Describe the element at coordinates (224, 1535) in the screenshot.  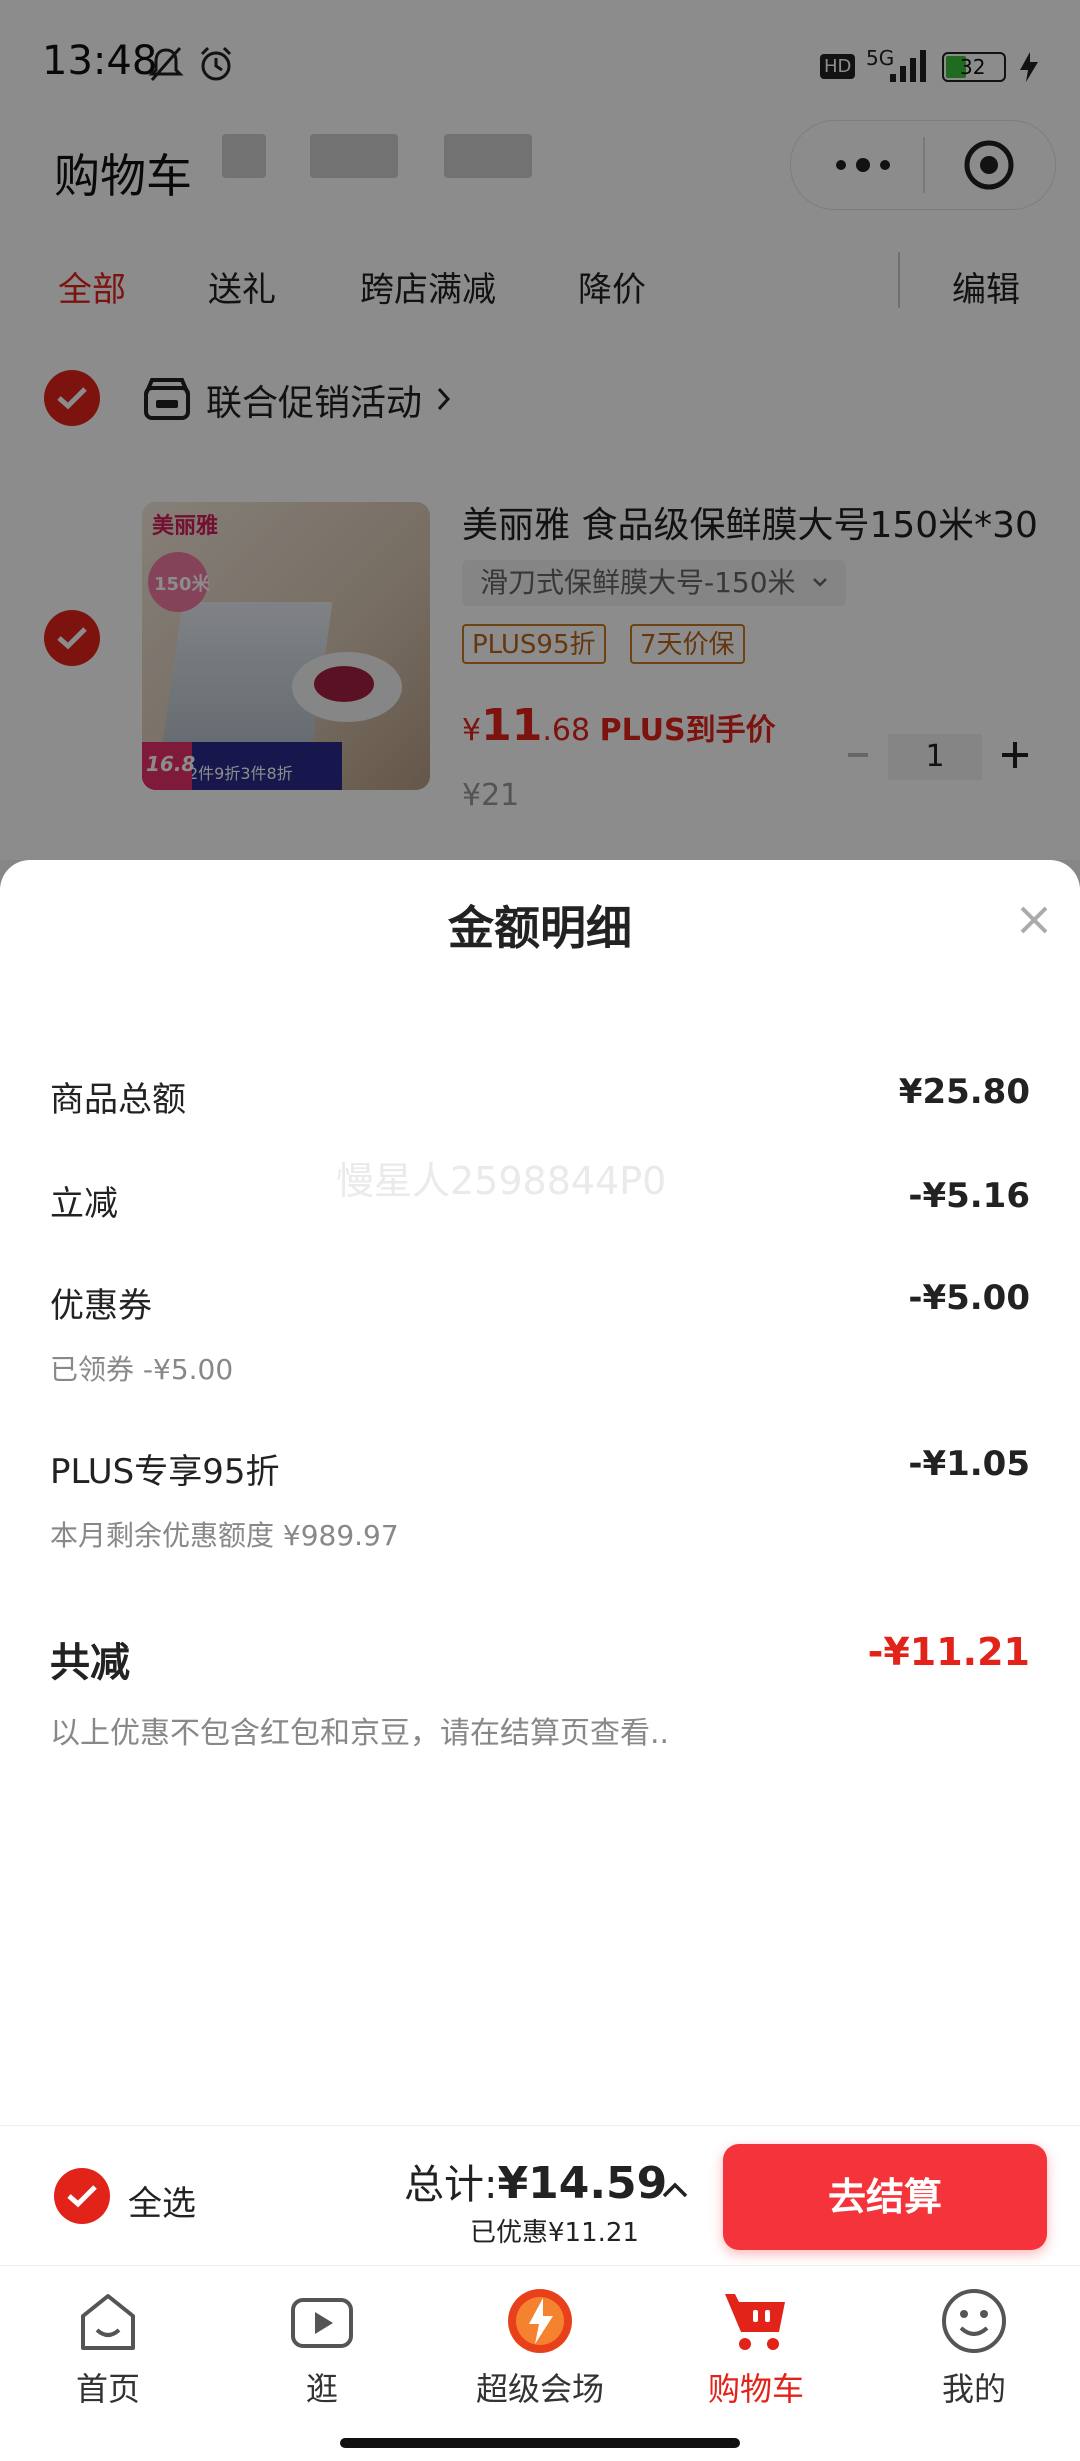
I see `row-plus-sub: 本月剩余优惠额度 ¥989.97` at that location.